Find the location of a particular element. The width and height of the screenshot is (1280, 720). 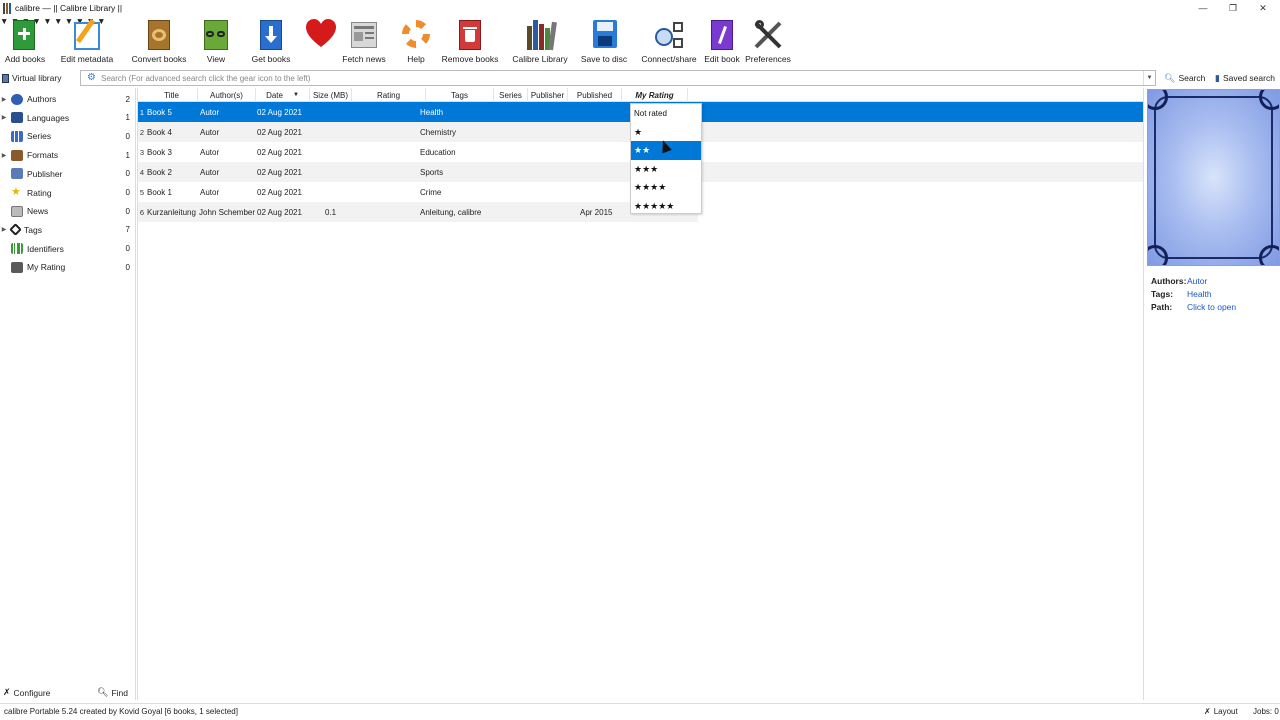

remove-books-button: Remove books is located at coordinates (470, 41).